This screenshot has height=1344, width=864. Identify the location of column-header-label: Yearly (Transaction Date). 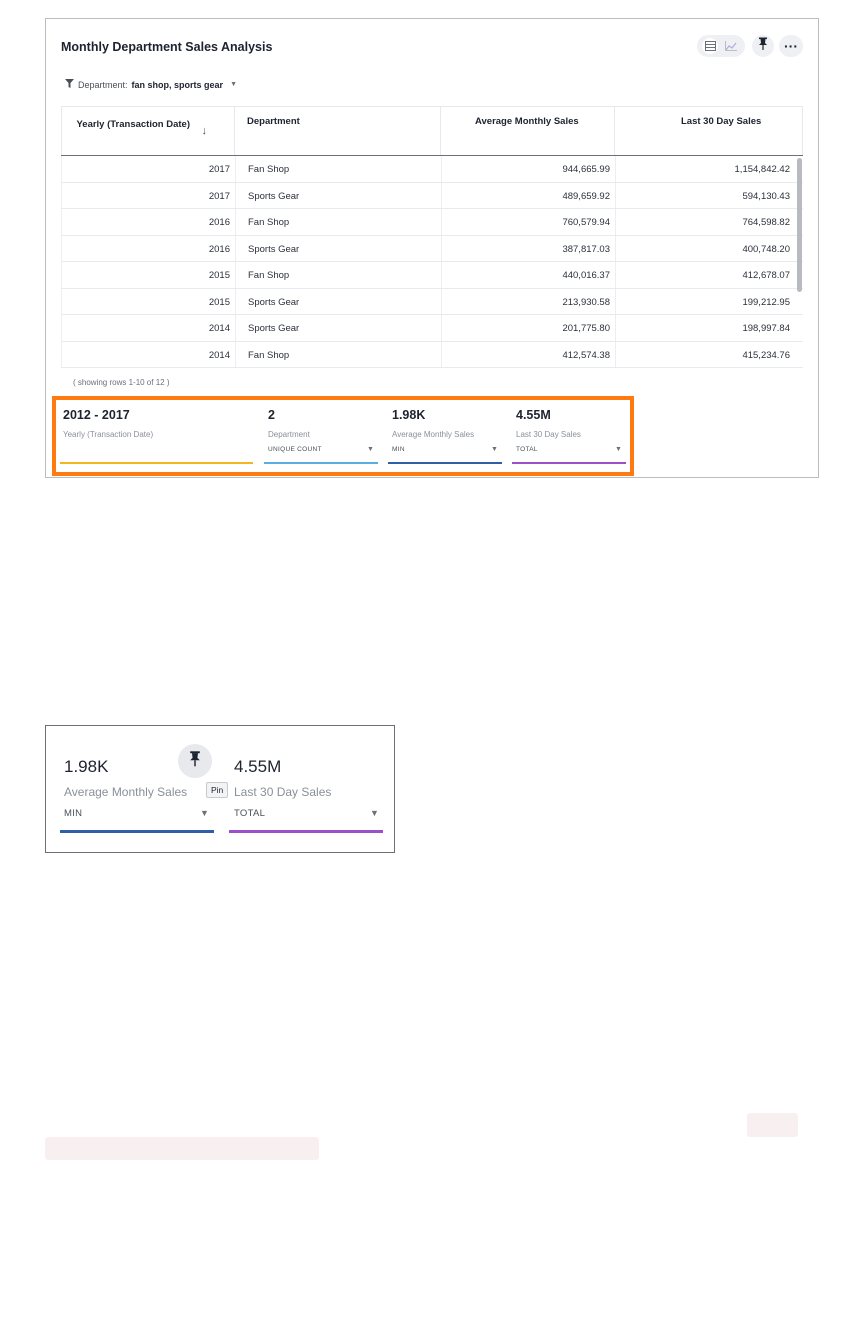
(133, 124).